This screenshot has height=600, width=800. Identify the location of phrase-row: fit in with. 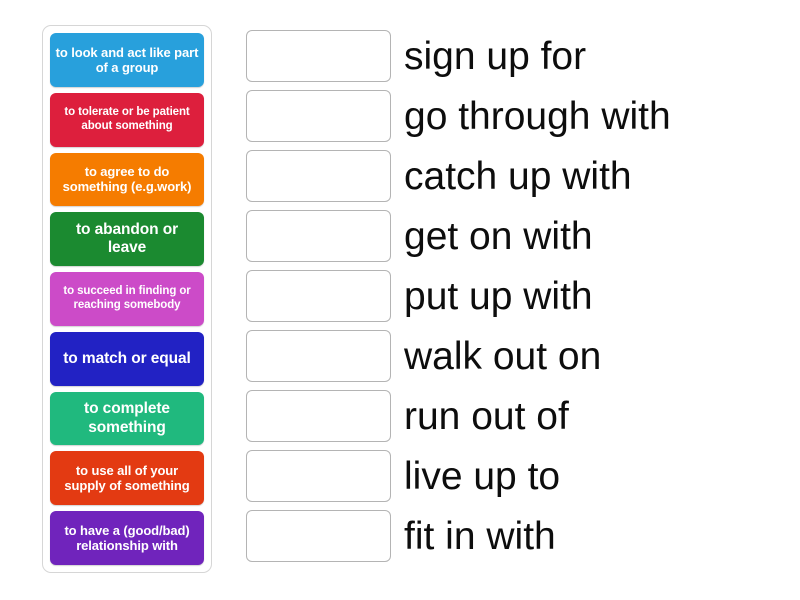
(599, 536).